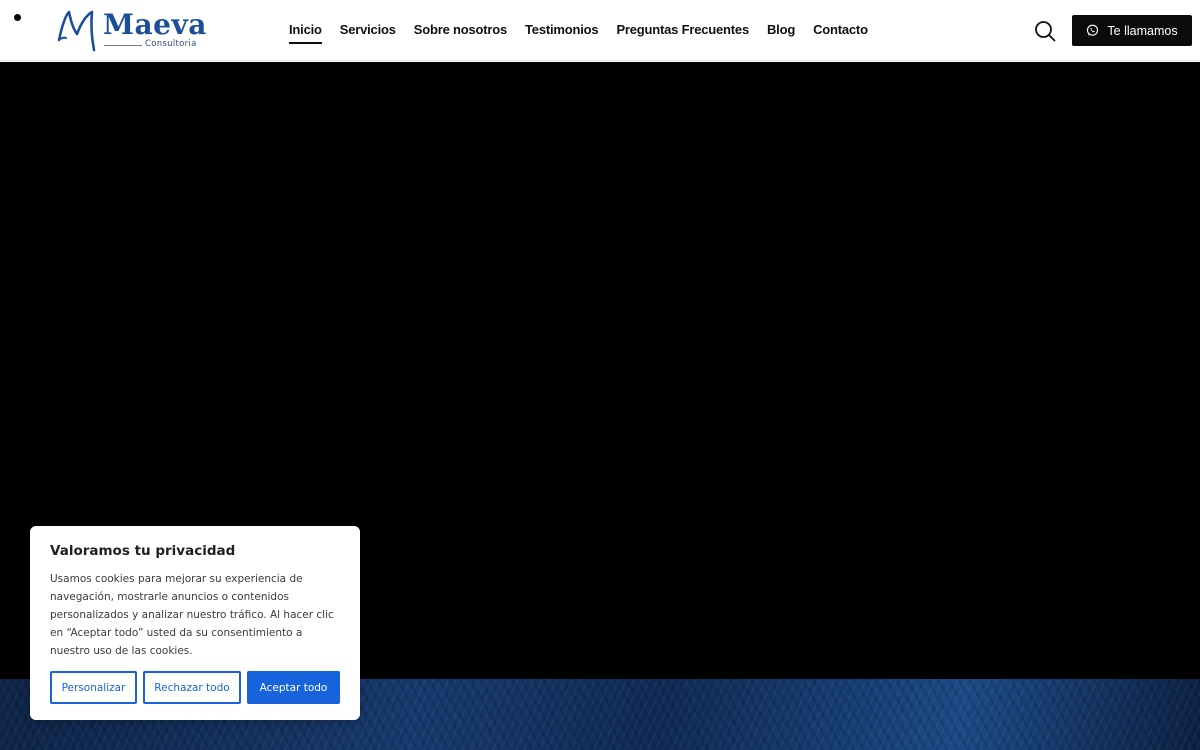 This screenshot has height=750, width=1200. I want to click on accept-all-button: Aceptar todo, so click(293, 687).